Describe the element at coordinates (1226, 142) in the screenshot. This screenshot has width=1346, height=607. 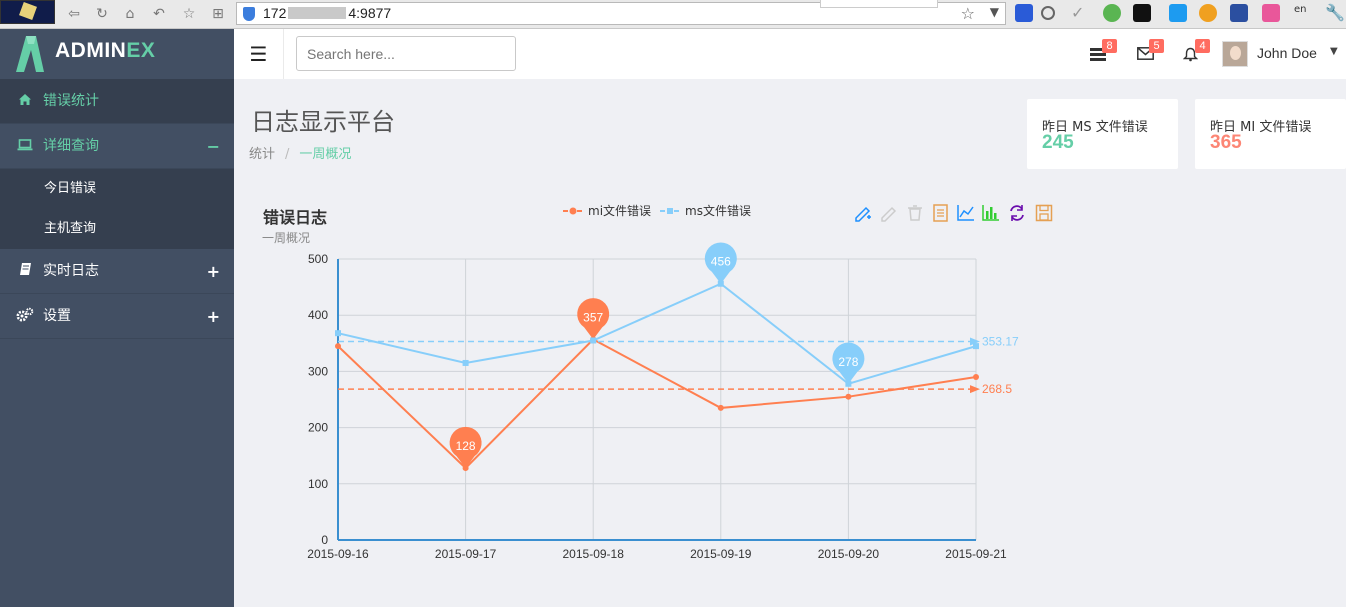
I see `stat-value: 365` at that location.